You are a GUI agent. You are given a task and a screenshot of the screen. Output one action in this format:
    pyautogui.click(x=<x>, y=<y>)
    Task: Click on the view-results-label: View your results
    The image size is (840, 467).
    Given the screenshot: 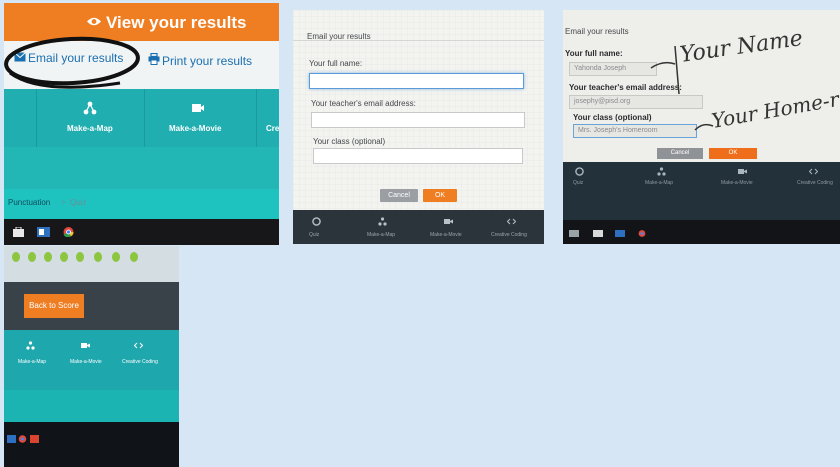 What is the action you would take?
    pyautogui.click(x=176, y=22)
    